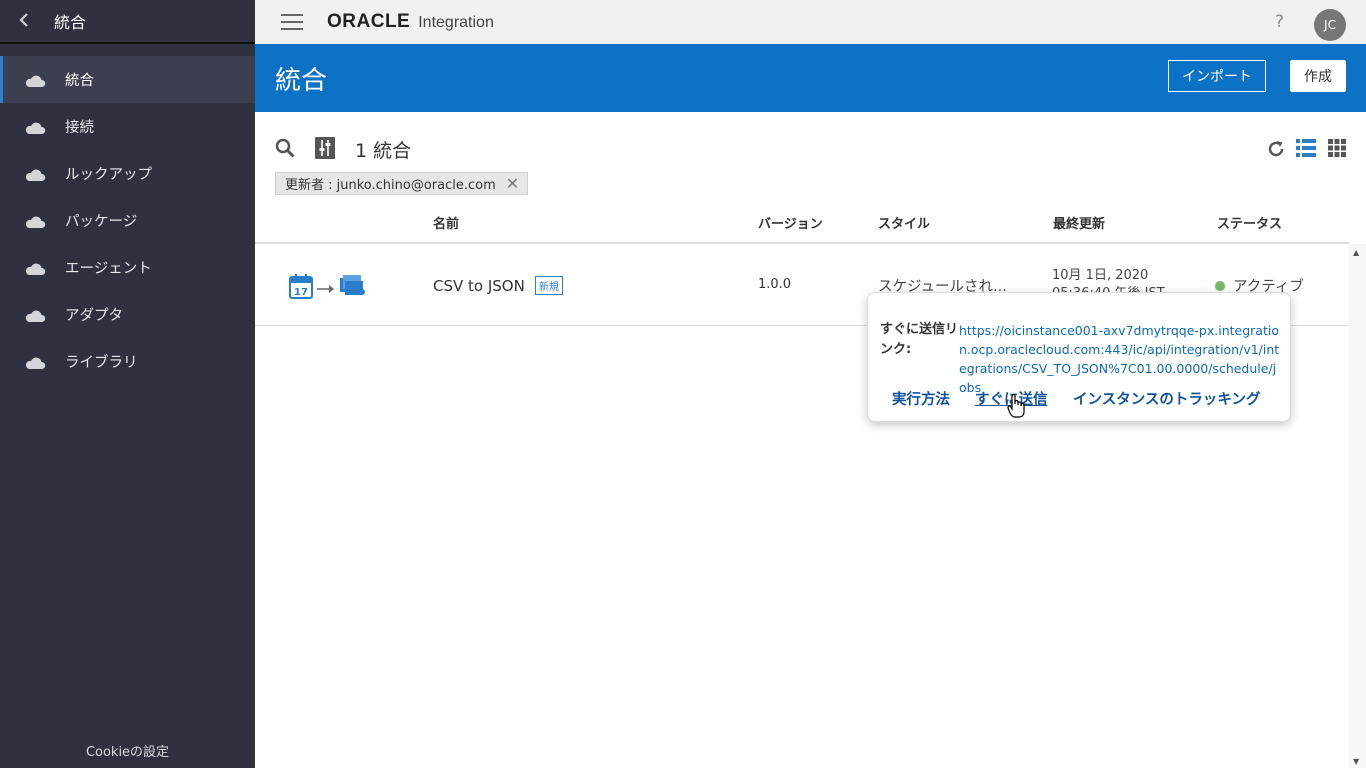 This screenshot has width=1366, height=768. Describe the element at coordinates (127, 22) in the screenshot. I see `sidebar-header: 統合` at that location.